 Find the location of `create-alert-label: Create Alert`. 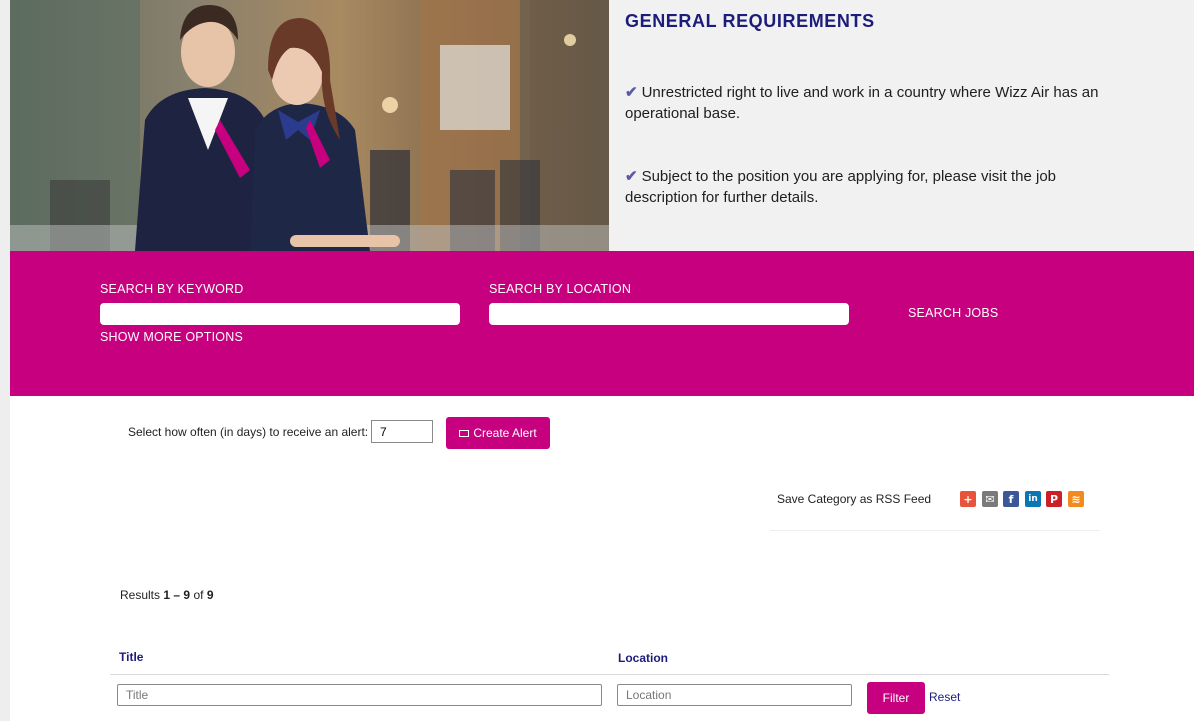

create-alert-label: Create Alert is located at coordinates (505, 433).